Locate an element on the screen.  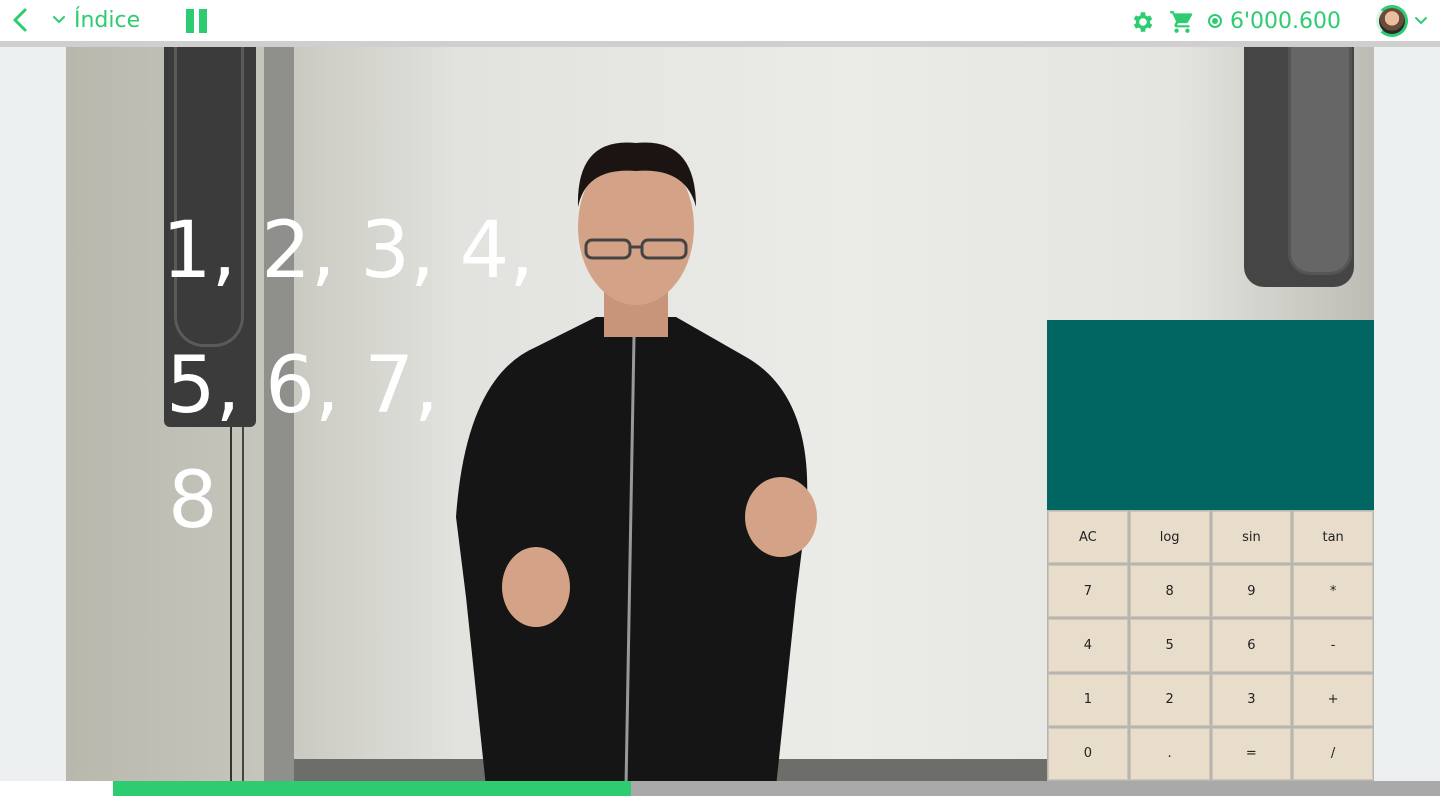
calc-key: 7 is located at coordinates (1088, 591).